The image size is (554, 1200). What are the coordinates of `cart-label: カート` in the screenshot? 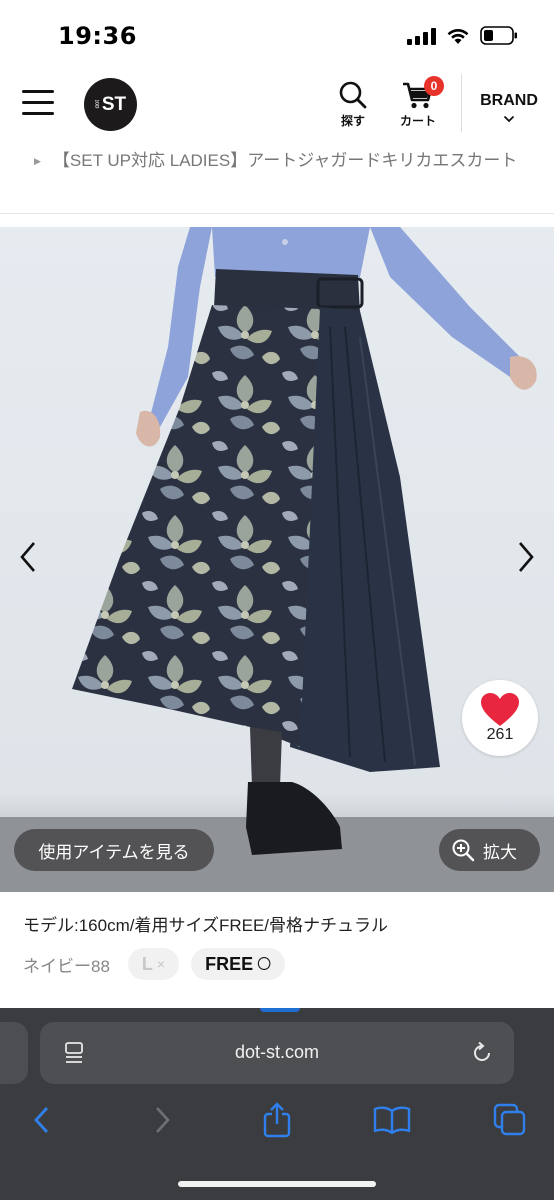 It's located at (418, 121).